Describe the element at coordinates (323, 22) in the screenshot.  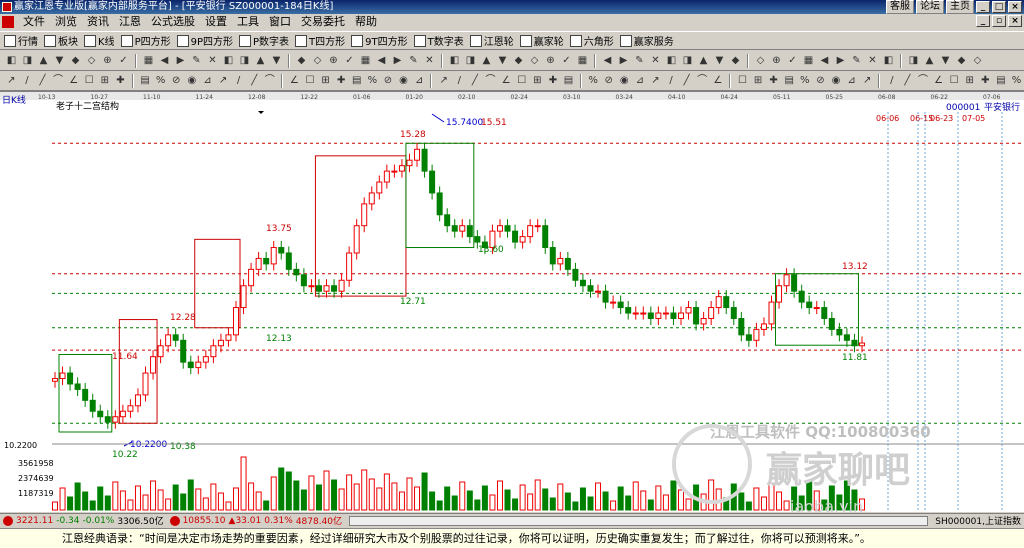
I see `menu-trade: 交易委托` at that location.